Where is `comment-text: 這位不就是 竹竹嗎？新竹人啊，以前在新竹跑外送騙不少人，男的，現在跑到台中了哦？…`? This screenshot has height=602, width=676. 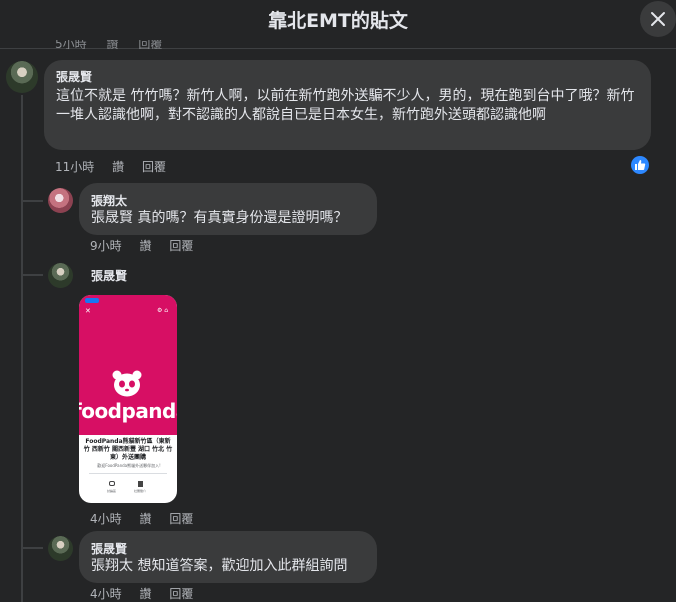
comment-text: 這位不就是 竹竹嗎？新竹人啊，以前在新竹跑外送騙不少人，男的，現在跑到台中了哦？… is located at coordinates (345, 105).